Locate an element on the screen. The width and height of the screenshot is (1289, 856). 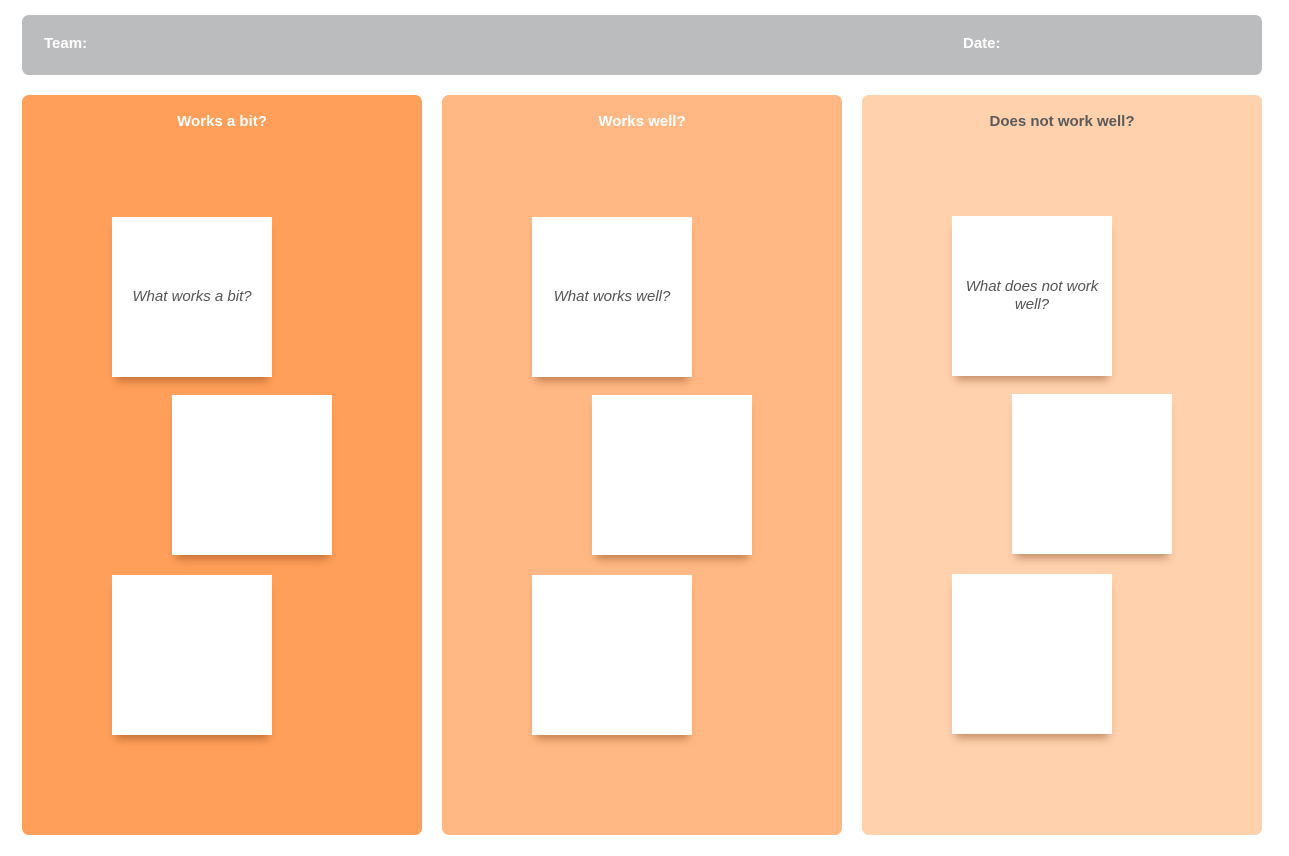
column-title: Works well? is located at coordinates (642, 121).